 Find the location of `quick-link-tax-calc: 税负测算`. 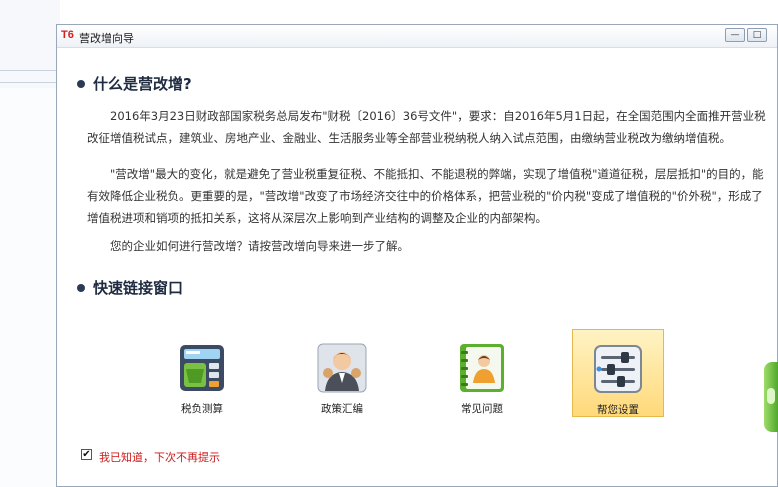

quick-link-tax-calc: 税负测算 is located at coordinates (202, 375).